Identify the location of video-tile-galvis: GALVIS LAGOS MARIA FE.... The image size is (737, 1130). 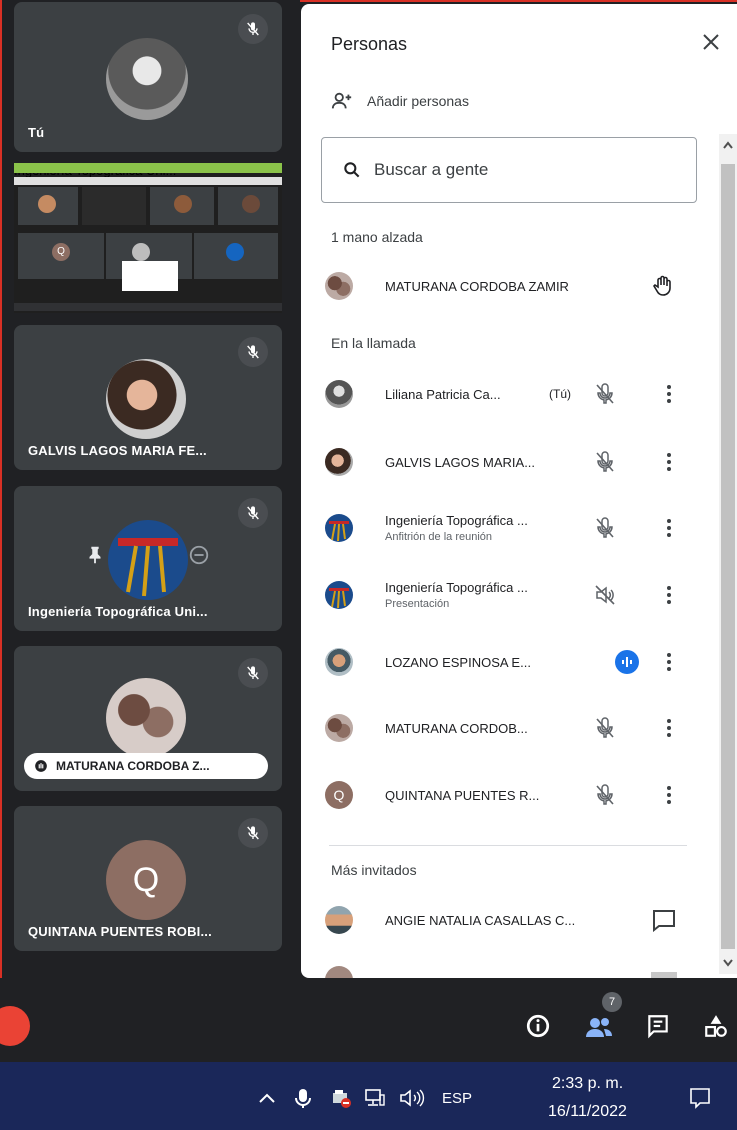
(148, 397).